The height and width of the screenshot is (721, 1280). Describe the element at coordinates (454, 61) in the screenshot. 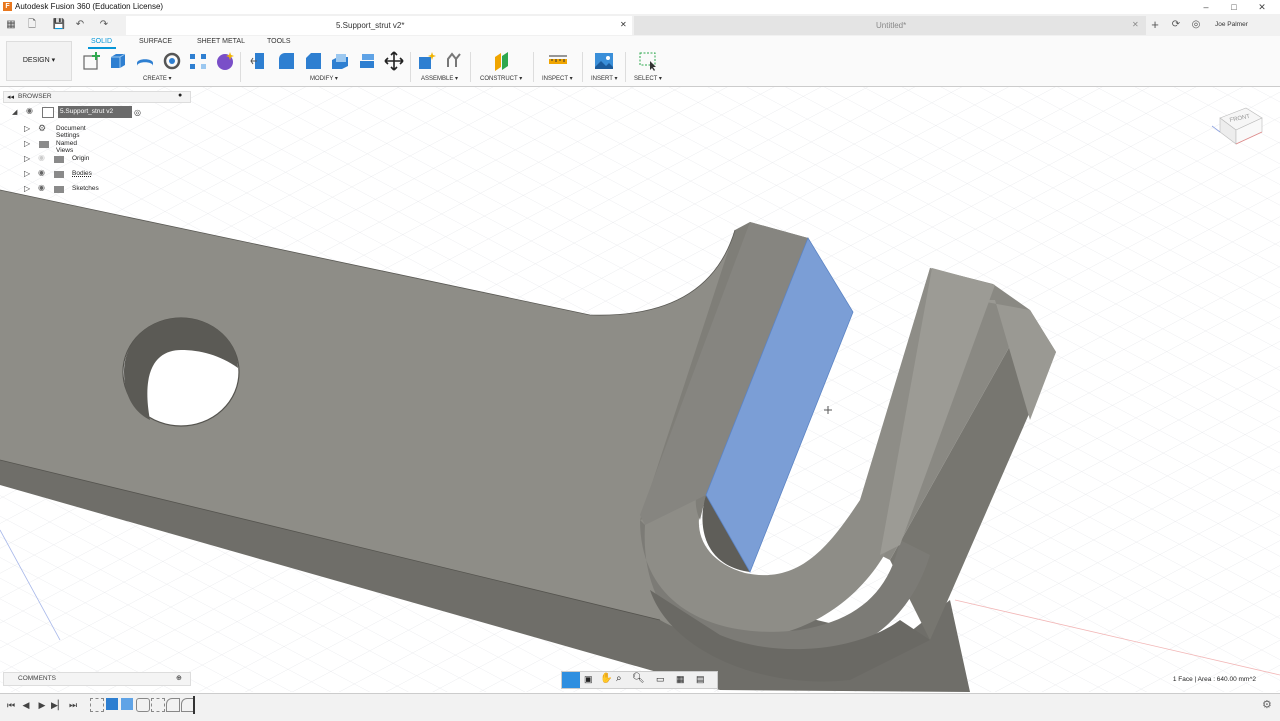

I see `joint-icon` at that location.